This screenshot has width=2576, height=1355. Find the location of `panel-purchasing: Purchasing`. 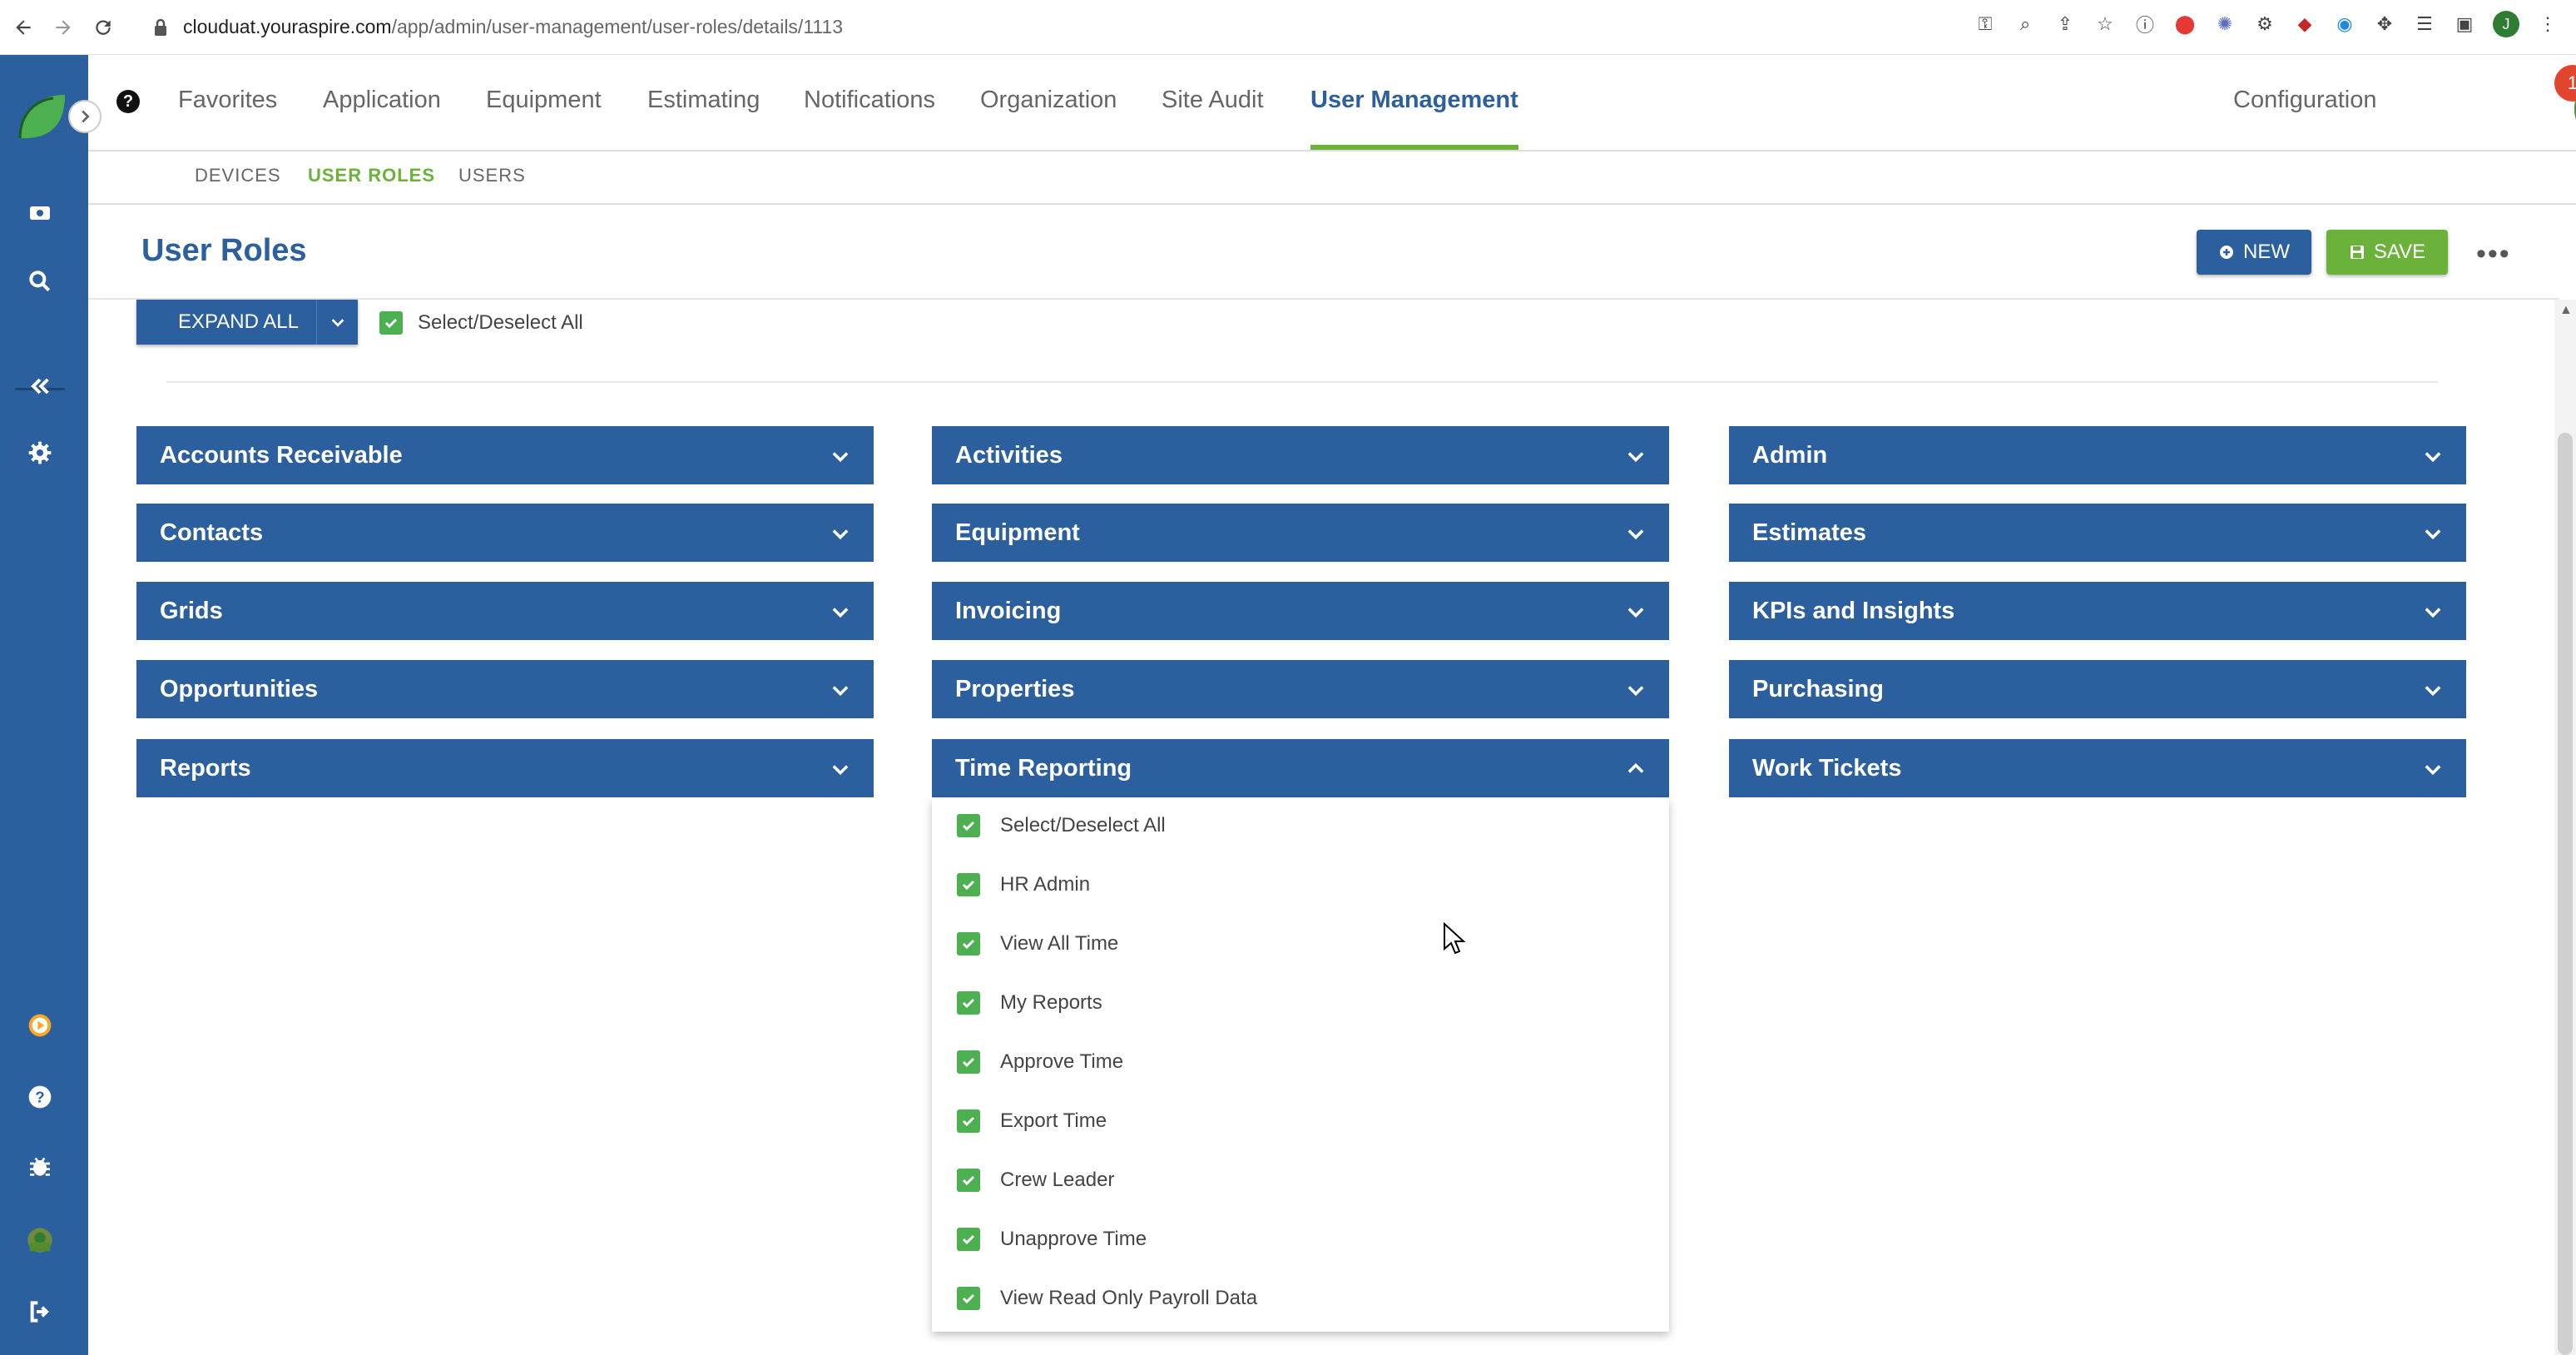

panel-purchasing: Purchasing is located at coordinates (2097, 689).